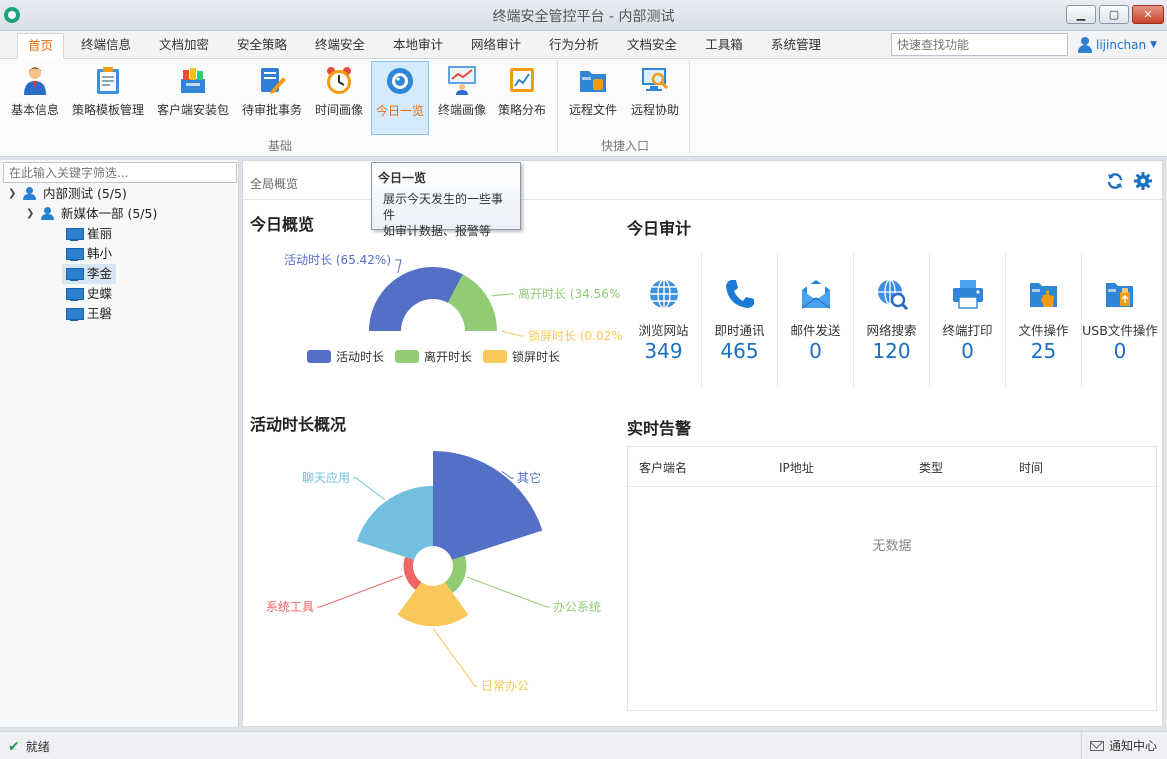  Describe the element at coordinates (272, 98) in the screenshot. I see `pending-approval-button: 待审批事务` at that location.